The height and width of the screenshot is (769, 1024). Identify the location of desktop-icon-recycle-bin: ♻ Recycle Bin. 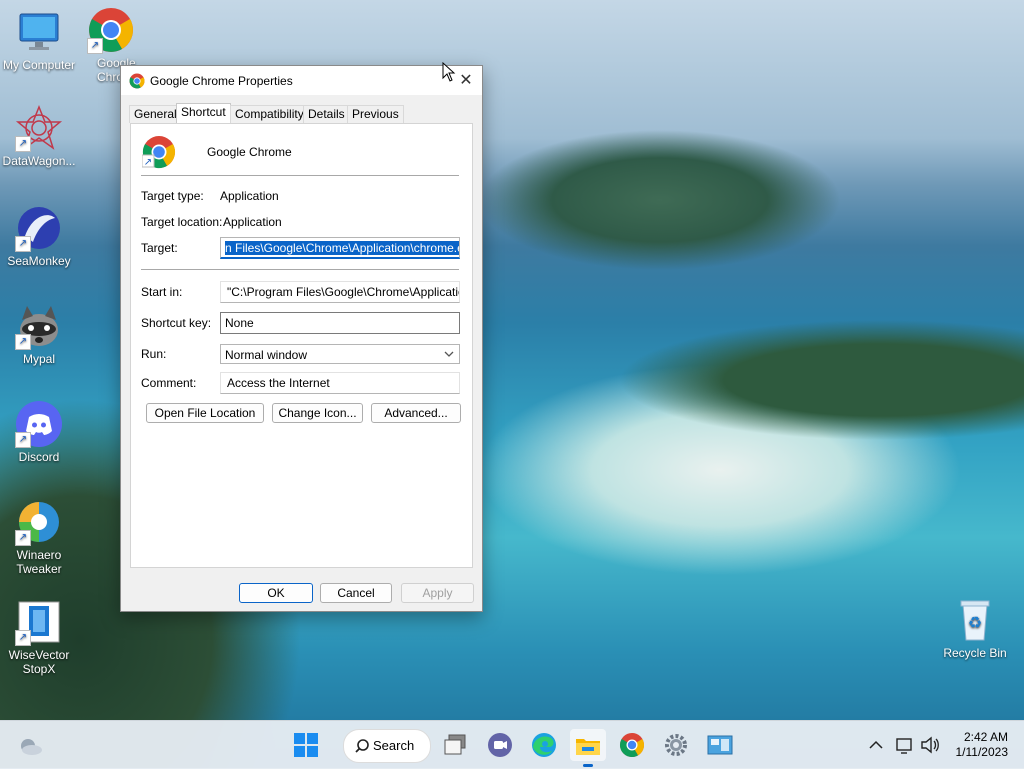
(975, 628).